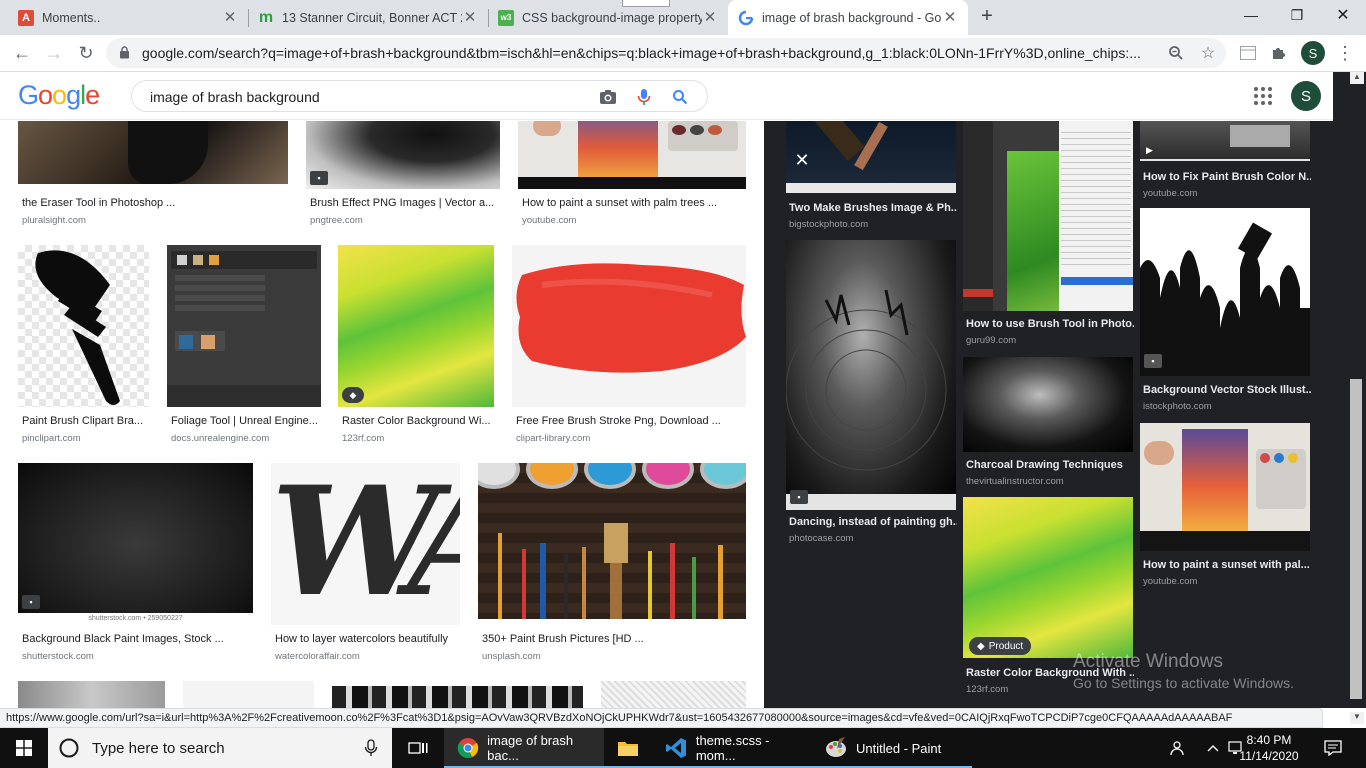  What do you see at coordinates (1345, 53) in the screenshot?
I see `browser-menu-button: ⋮` at bounding box center [1345, 53].